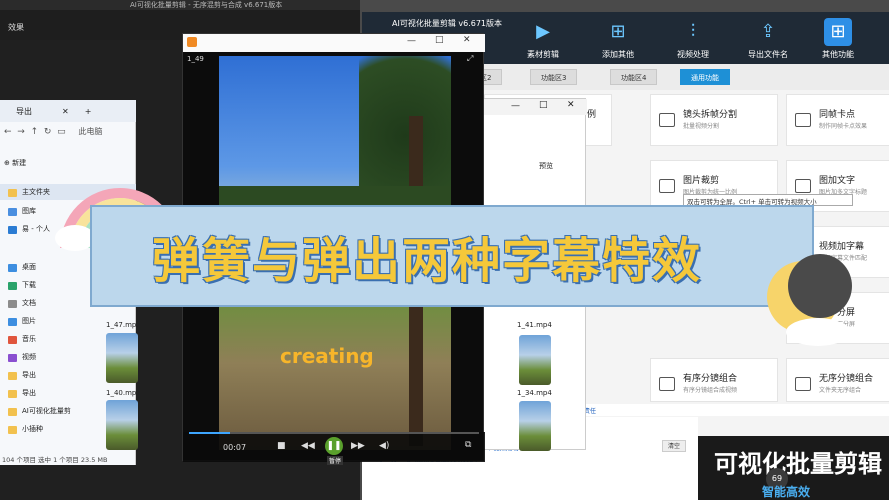 The width and height of the screenshot is (889, 500). I want to click on player-titlebar: — □ ✕, so click(334, 43).